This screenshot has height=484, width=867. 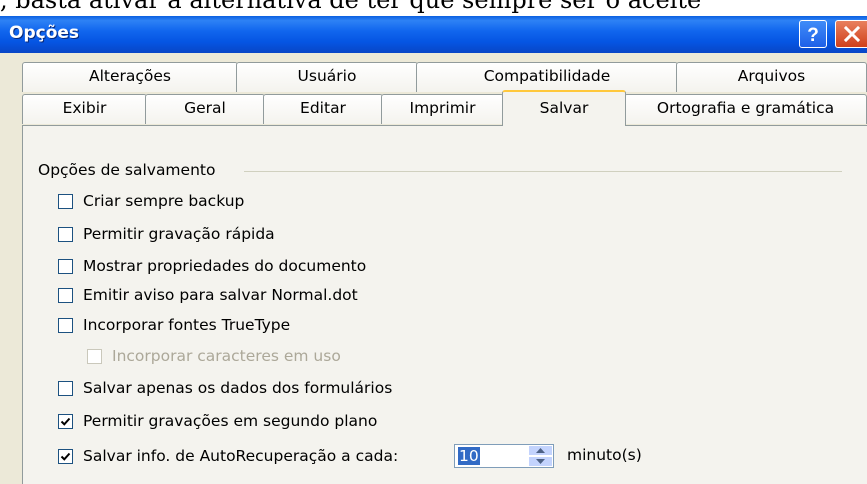 I want to click on spin-down-button, so click(x=540, y=461).